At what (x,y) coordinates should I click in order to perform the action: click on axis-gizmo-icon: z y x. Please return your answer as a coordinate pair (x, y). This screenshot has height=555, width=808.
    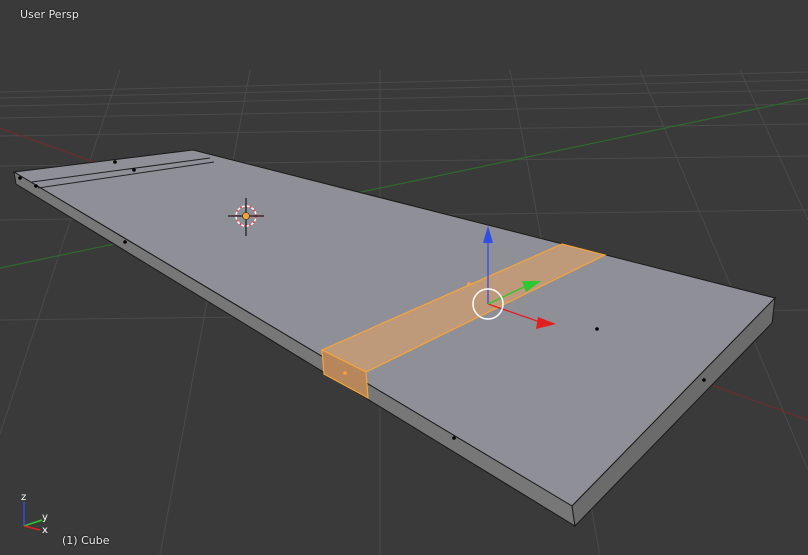
    Looking at the image, I should click on (34, 514).